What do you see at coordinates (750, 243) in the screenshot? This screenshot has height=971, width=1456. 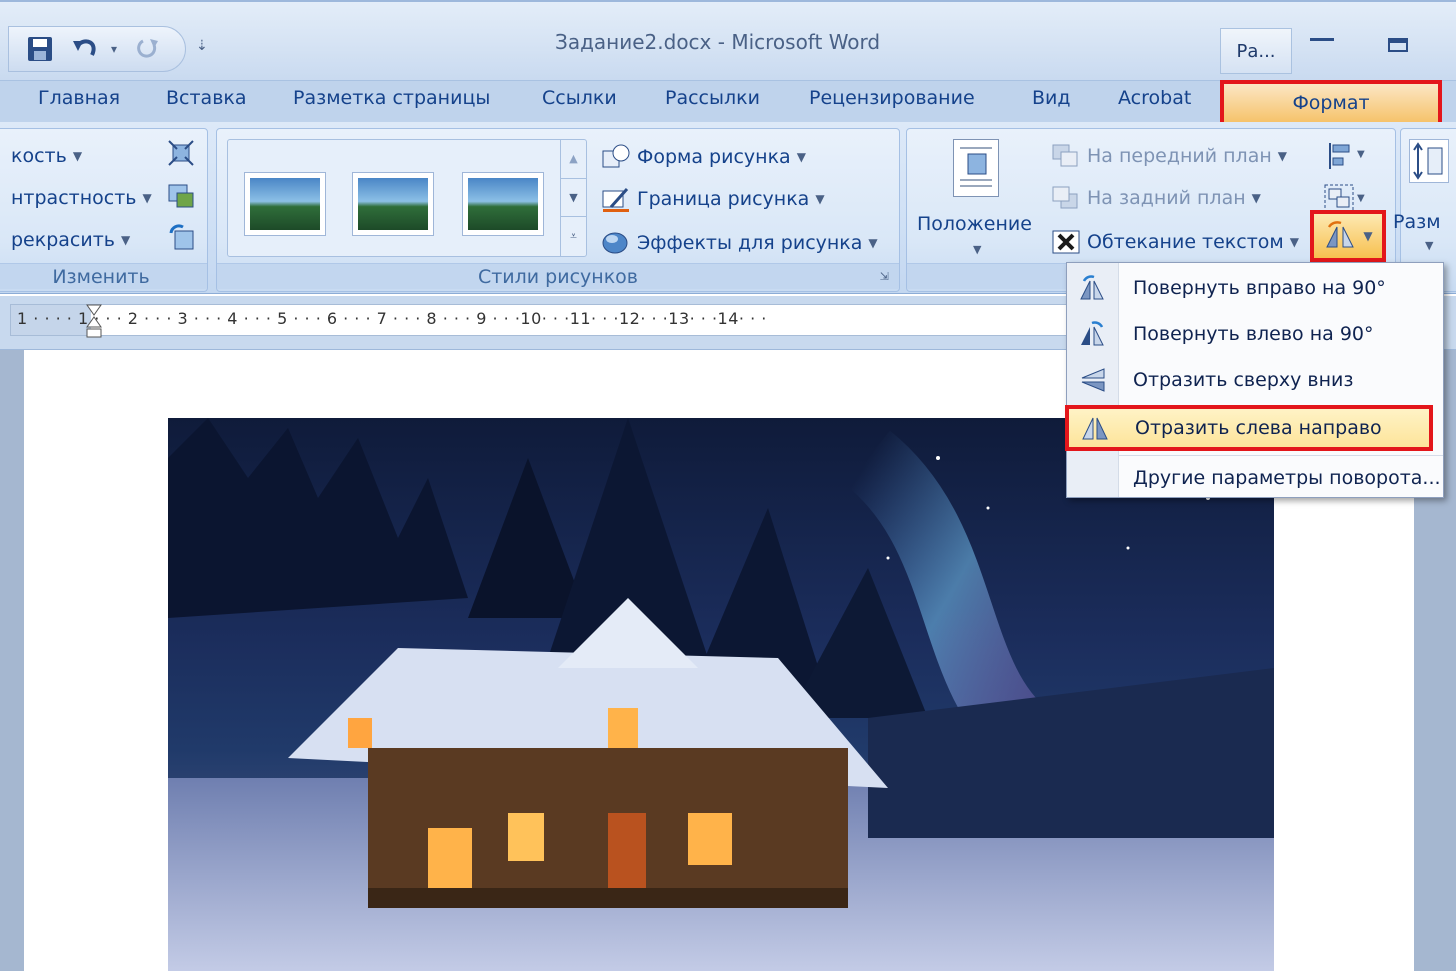 I see `picture-effects-label: Эффекты для рисунка` at bounding box center [750, 243].